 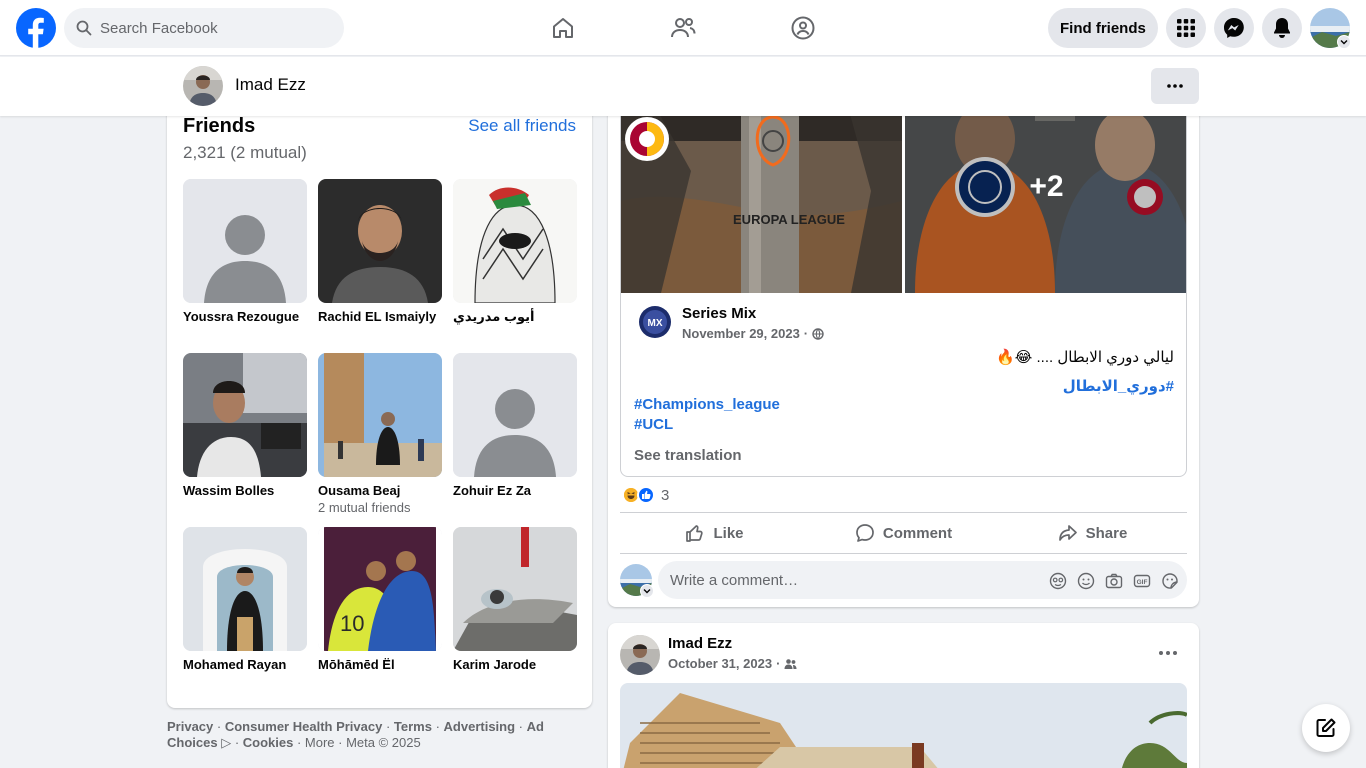 What do you see at coordinates (640, 655) in the screenshot?
I see `author-avatar` at bounding box center [640, 655].